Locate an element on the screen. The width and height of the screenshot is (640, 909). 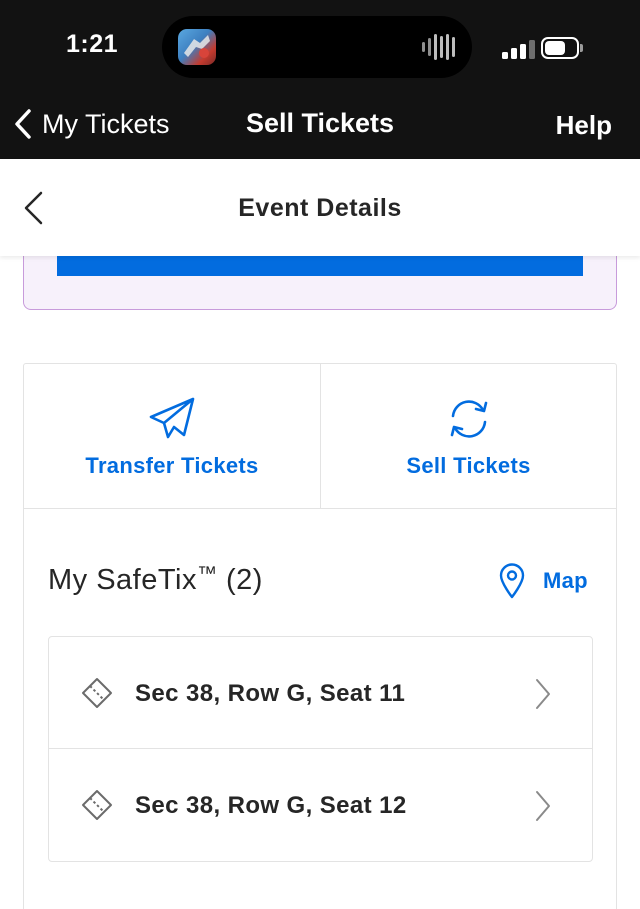
status-bar: 1:21 is located at coordinates (320, 46).